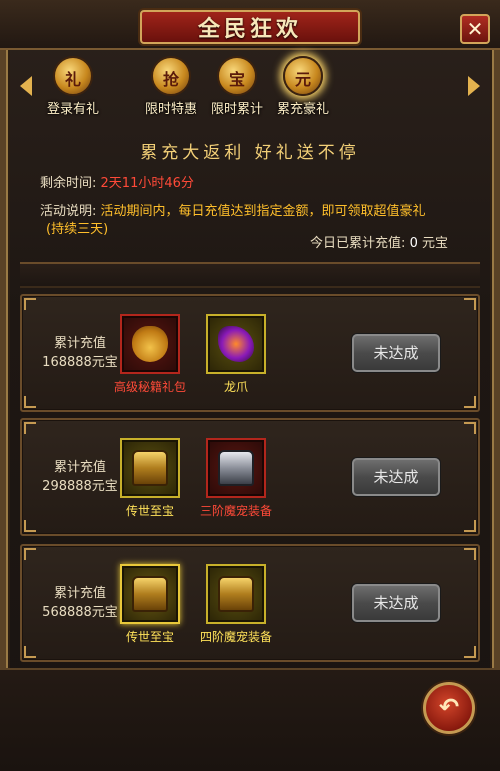 The width and height of the screenshot is (500, 771). I want to click on tab-scroll-left-icon, so click(26, 86).